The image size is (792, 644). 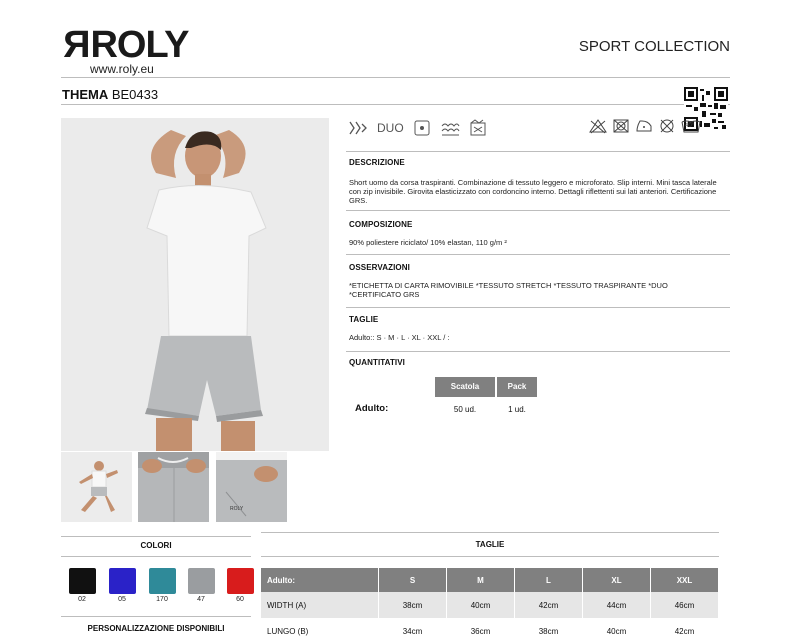 I want to click on swatch-teal, so click(x=162, y=581).